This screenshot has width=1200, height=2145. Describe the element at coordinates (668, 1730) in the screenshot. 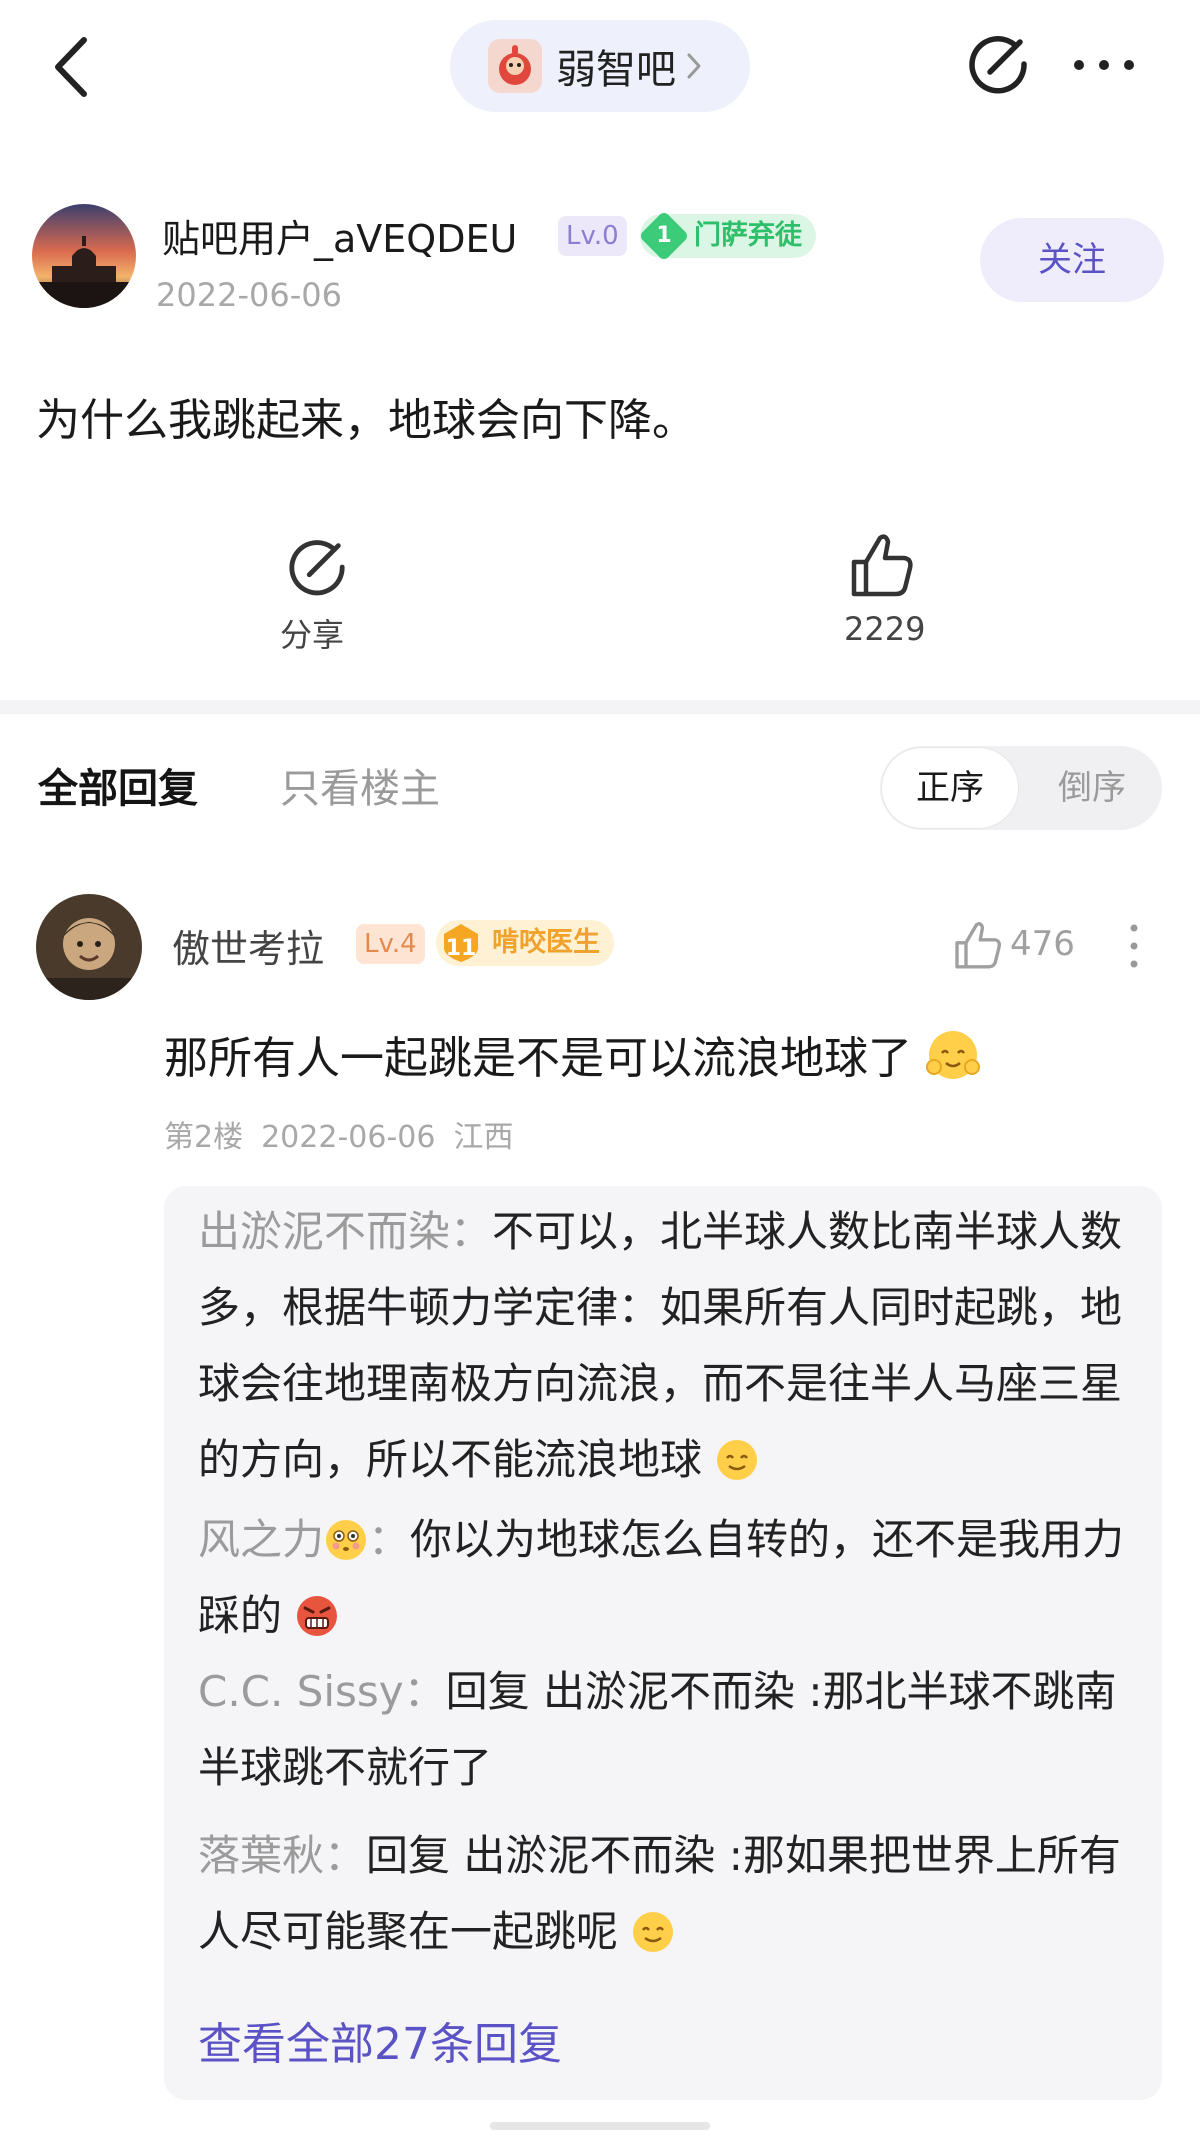

I see `reply-item: C.C. Sissy：回复 出淤泥不而染 :那北半球不跳南半球跳不就行了` at that location.